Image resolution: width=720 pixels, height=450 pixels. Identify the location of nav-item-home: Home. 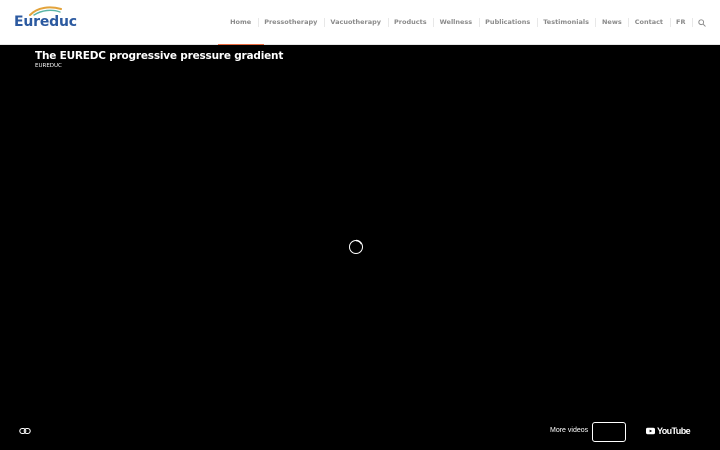
(240, 23).